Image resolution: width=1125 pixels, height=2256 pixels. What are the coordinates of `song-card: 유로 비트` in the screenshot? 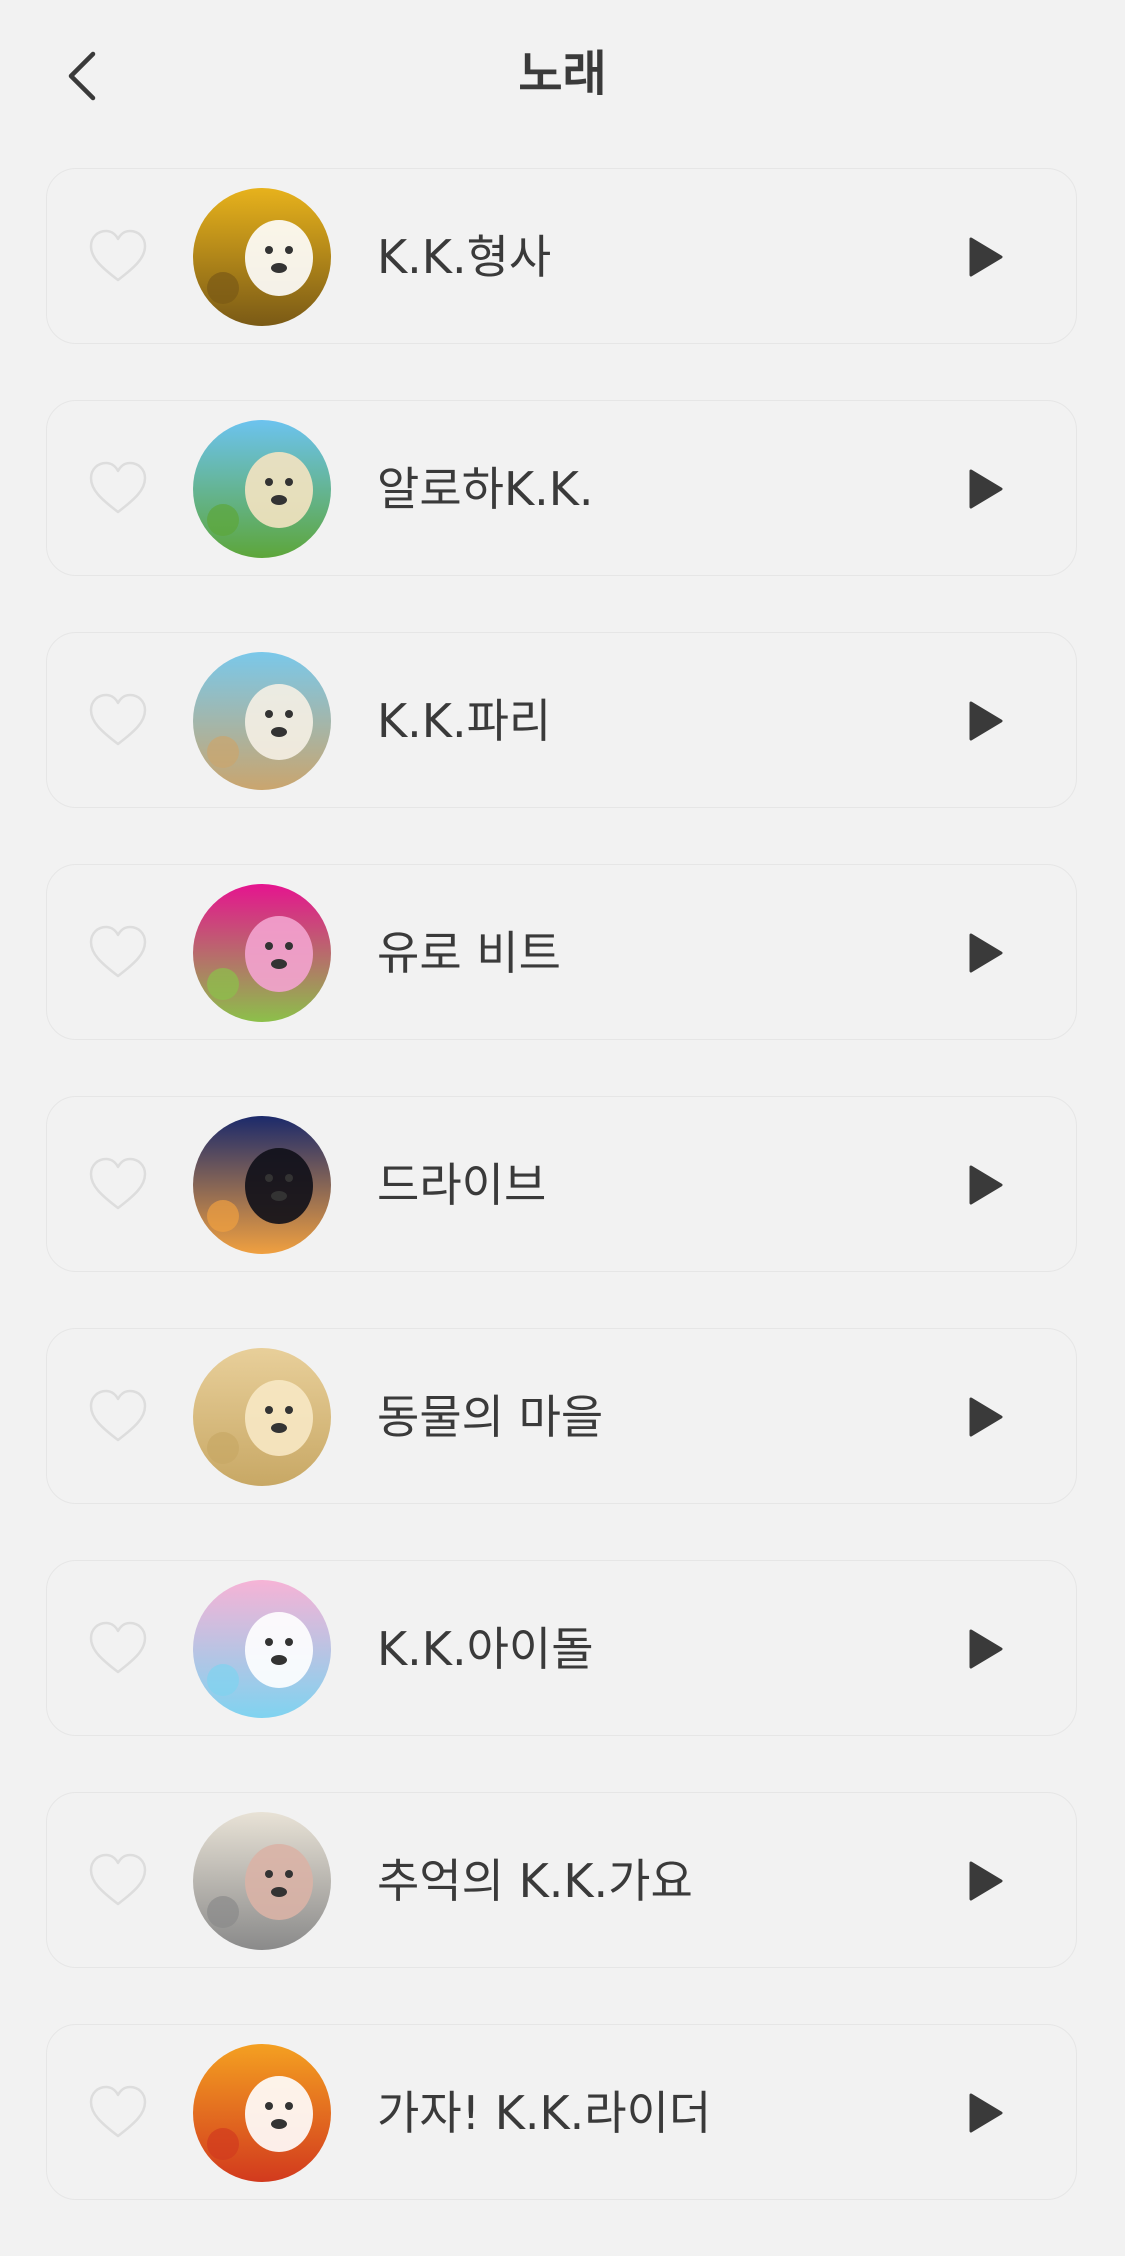 It's located at (561, 952).